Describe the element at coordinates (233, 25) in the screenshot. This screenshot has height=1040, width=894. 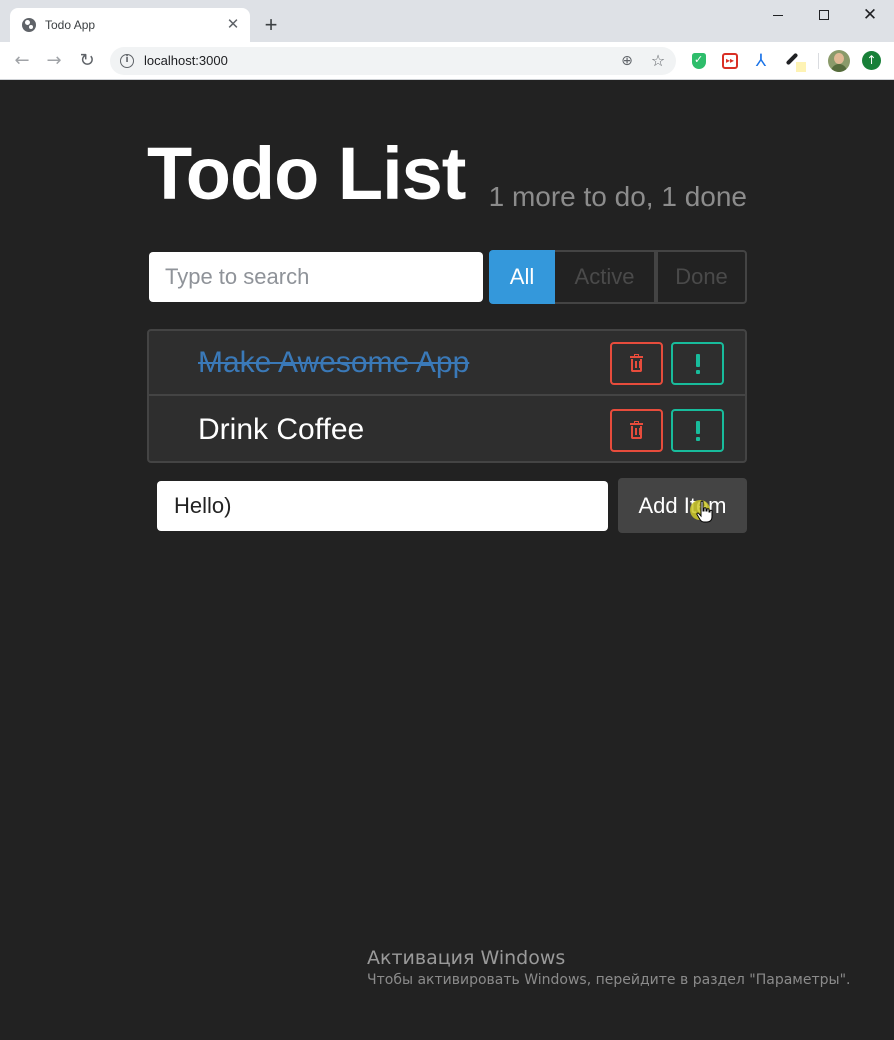
I see `tab-close-icon: ✕` at that location.